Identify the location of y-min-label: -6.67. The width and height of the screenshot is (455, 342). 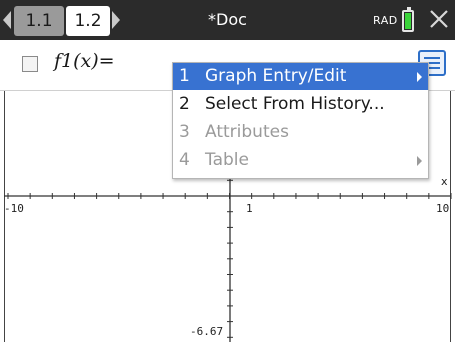
(206, 331).